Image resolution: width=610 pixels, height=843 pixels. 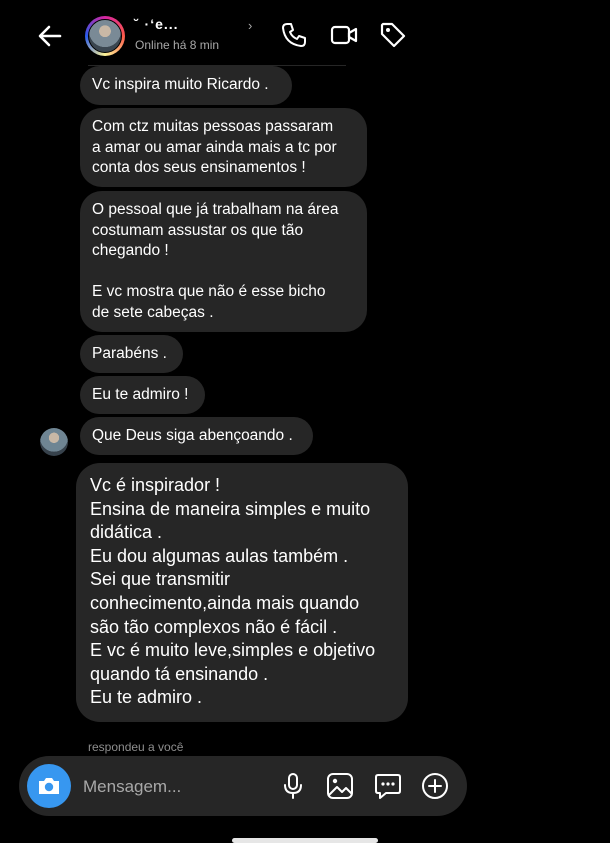 I want to click on home-indicator, so click(x=305, y=840).